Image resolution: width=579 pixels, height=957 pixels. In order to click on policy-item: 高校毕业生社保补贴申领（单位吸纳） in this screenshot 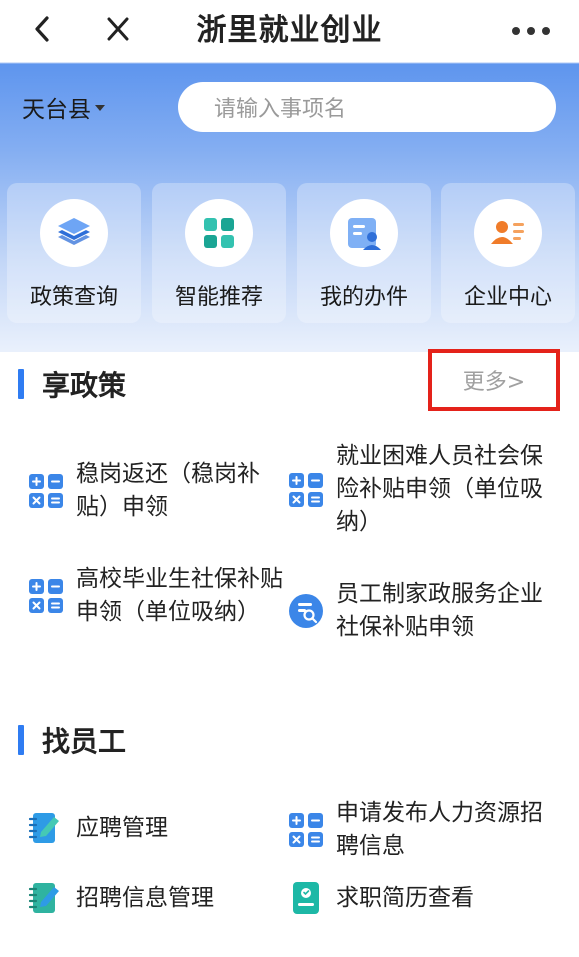, I will do `click(157, 596)`.